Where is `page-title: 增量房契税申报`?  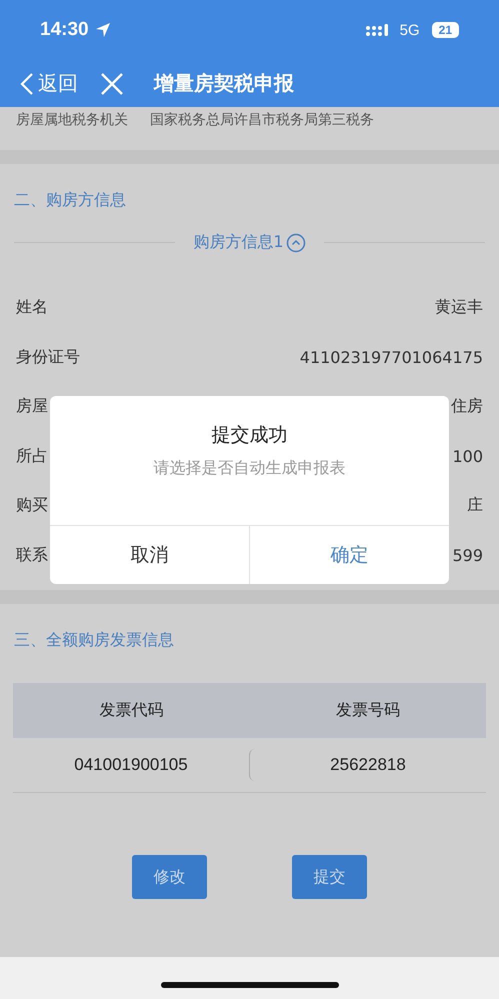 page-title: 增量房契税申报 is located at coordinates (224, 83).